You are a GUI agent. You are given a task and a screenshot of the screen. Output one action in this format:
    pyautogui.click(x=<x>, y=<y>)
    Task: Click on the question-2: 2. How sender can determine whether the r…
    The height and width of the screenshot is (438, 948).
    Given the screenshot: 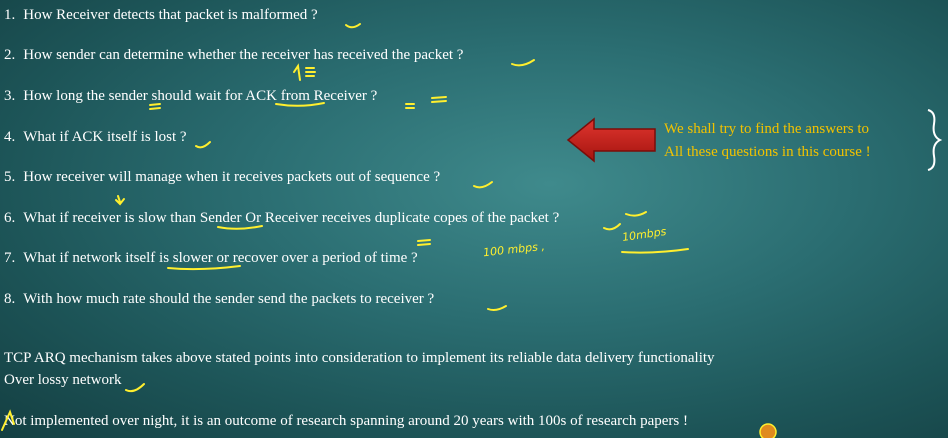 What is the action you would take?
    pyautogui.click(x=234, y=55)
    